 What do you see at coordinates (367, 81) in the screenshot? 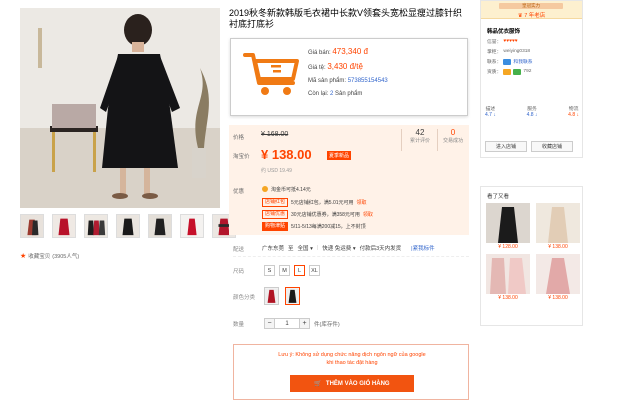
I see `code-value: 573855154543` at bounding box center [367, 81].